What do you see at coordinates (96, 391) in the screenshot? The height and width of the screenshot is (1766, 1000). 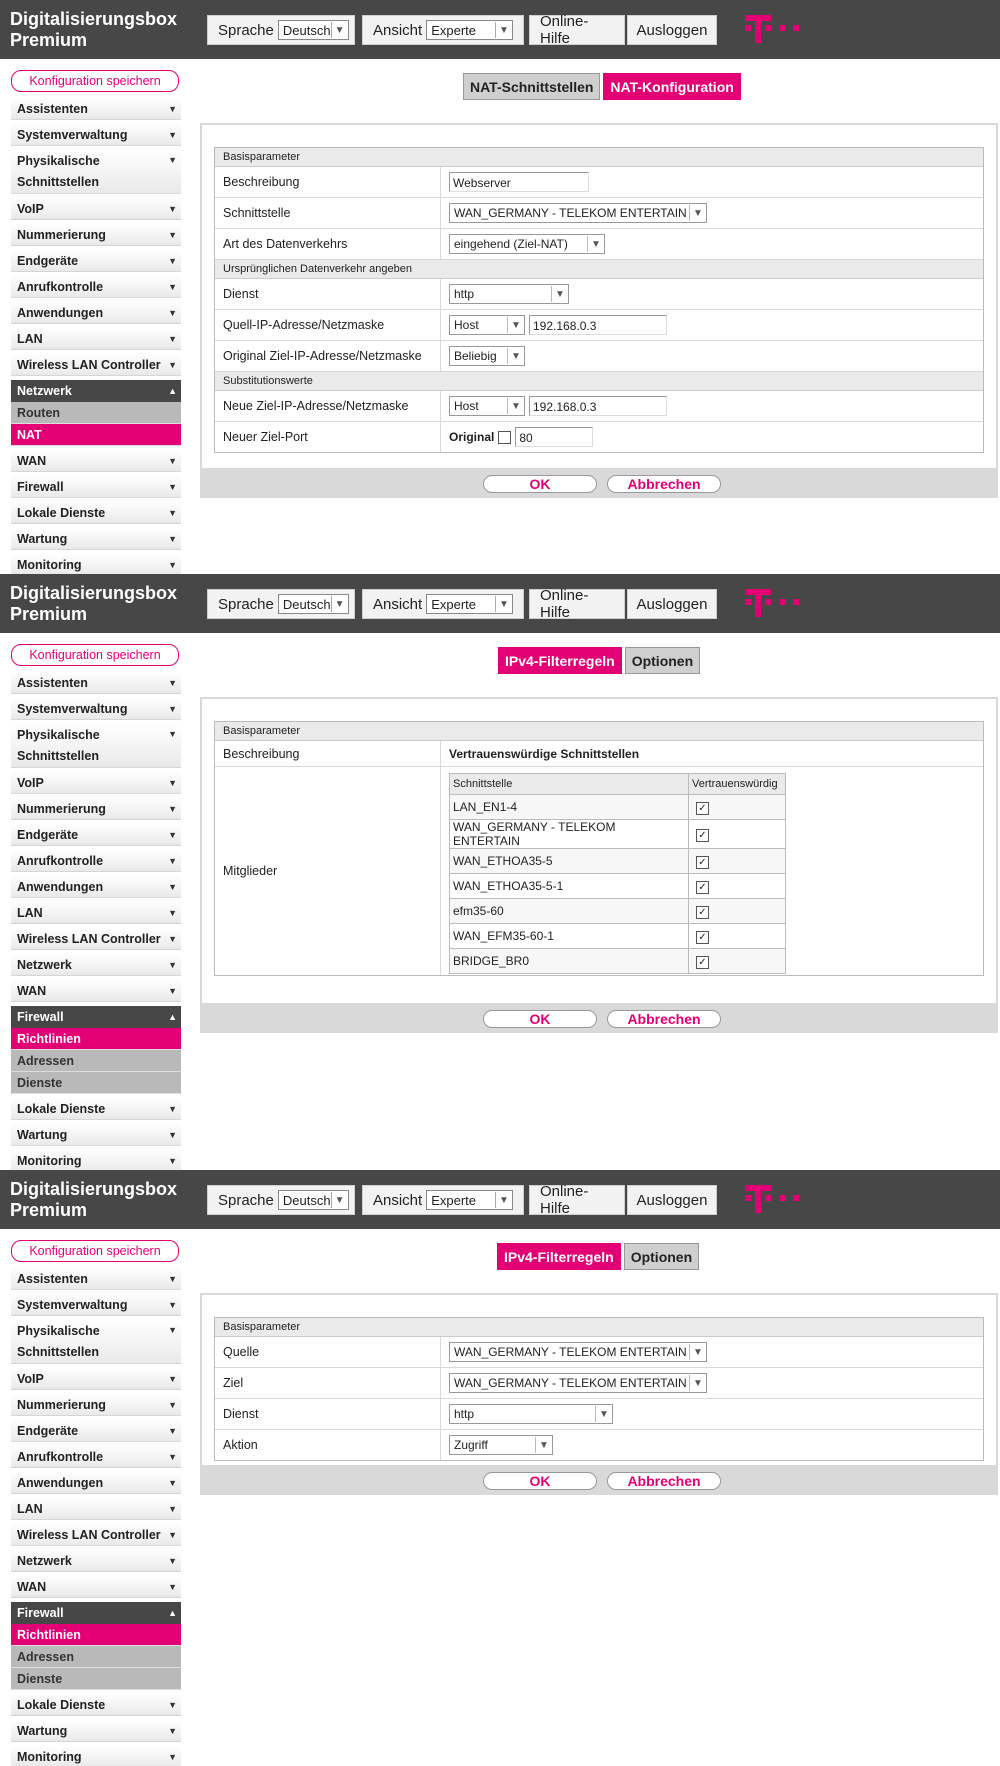 I see `sidebar-item-netzwerk: Netzwerk ▲` at bounding box center [96, 391].